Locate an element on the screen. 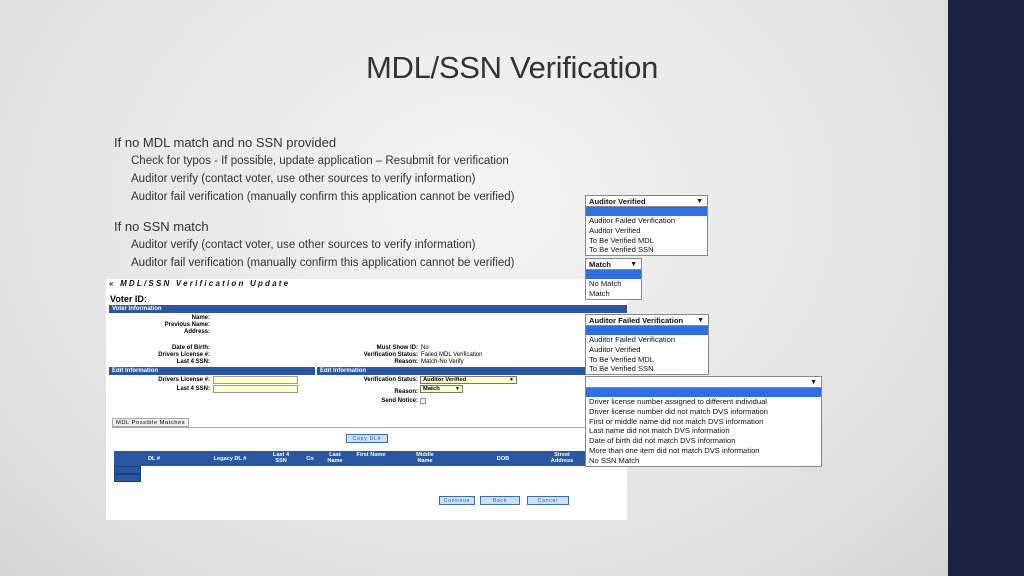 This screenshot has height=576, width=1024. dropdown-option: Match is located at coordinates (613, 294).